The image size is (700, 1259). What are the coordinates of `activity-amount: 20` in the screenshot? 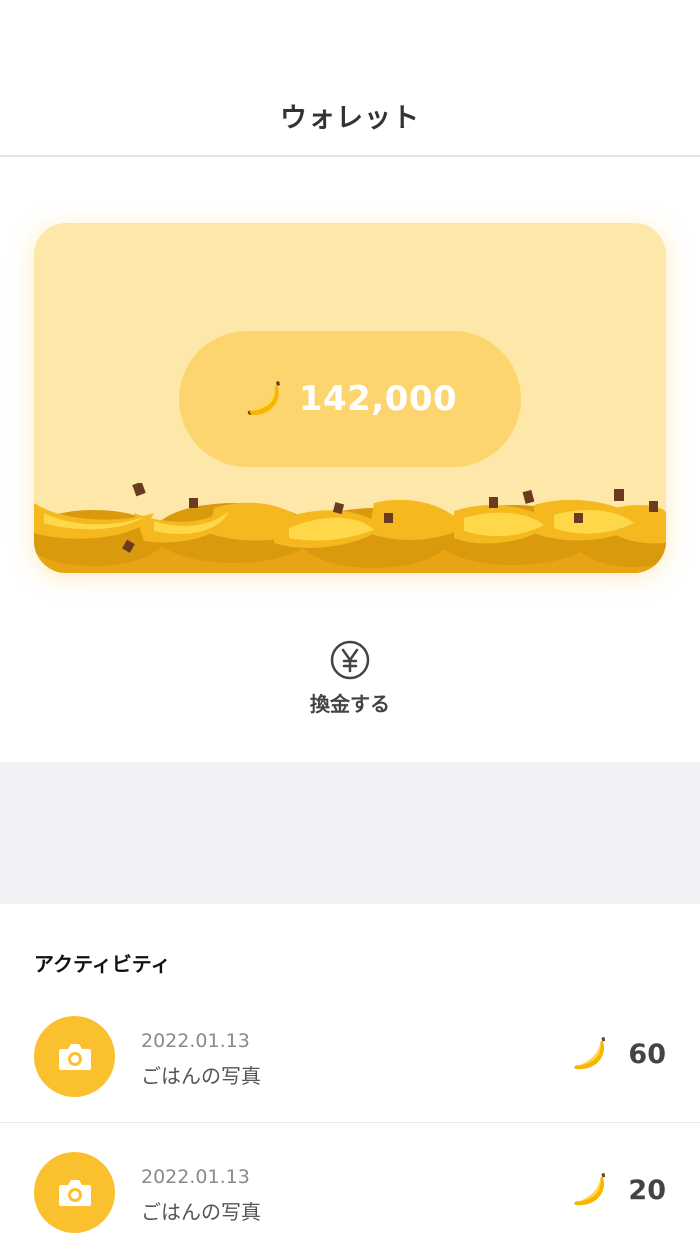 It's located at (647, 1190).